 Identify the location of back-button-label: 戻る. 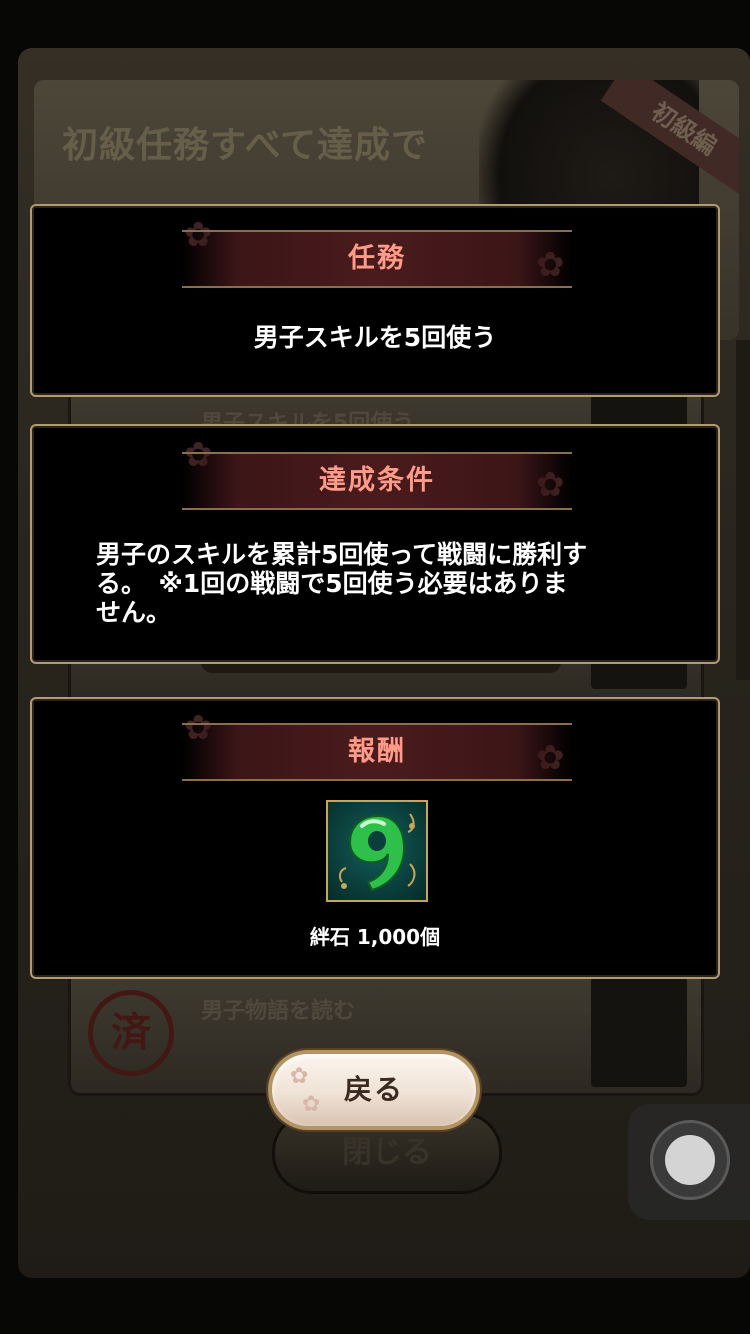
(373, 1089).